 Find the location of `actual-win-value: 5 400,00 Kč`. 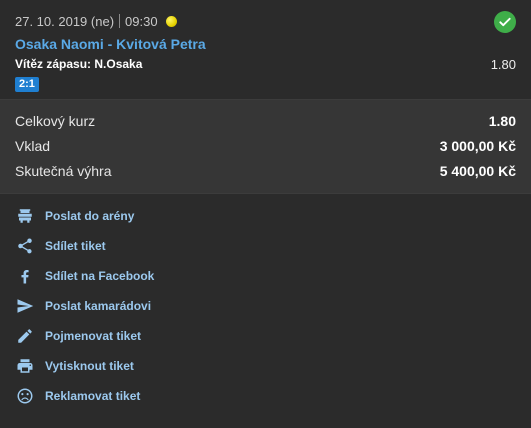

actual-win-value: 5 400,00 Kč is located at coordinates (477, 170).